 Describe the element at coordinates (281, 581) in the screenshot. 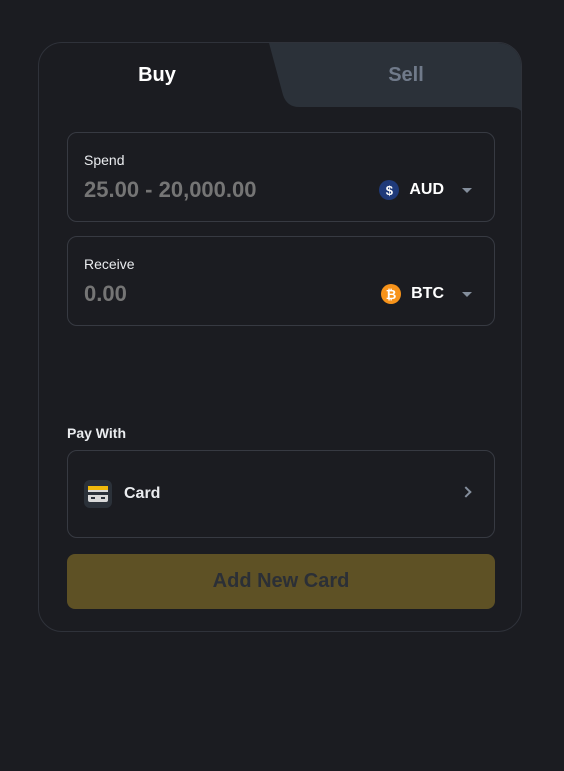

I see `add-new-card-button: Add New Card` at that location.